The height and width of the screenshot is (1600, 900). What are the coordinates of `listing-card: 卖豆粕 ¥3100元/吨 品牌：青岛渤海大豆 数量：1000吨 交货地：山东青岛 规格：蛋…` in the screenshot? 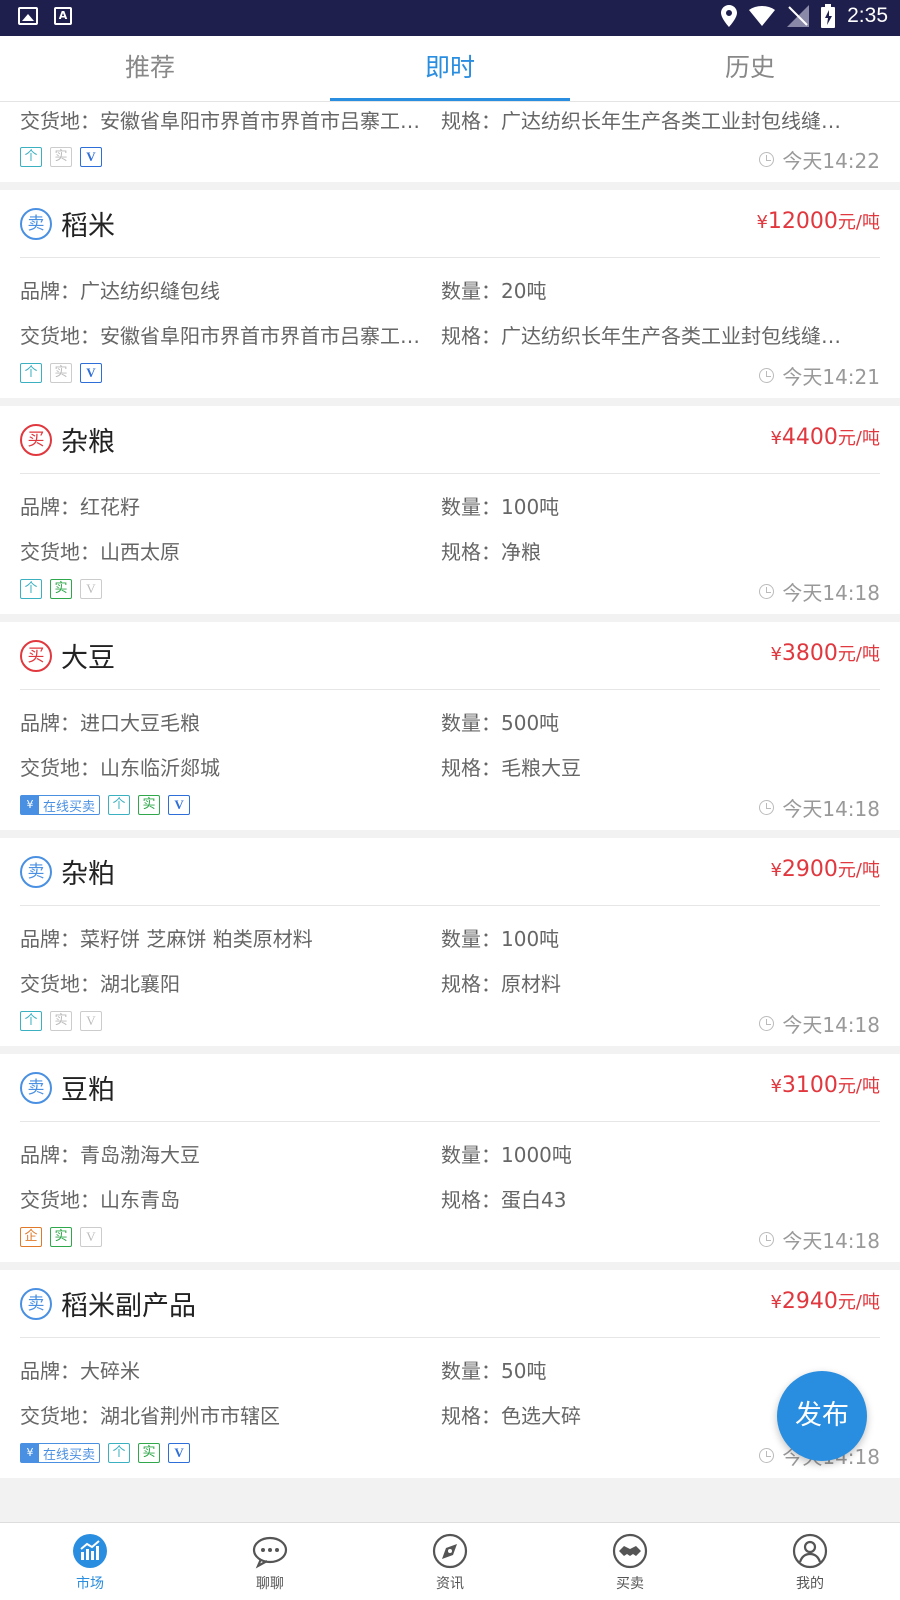 It's located at (450, 1158).